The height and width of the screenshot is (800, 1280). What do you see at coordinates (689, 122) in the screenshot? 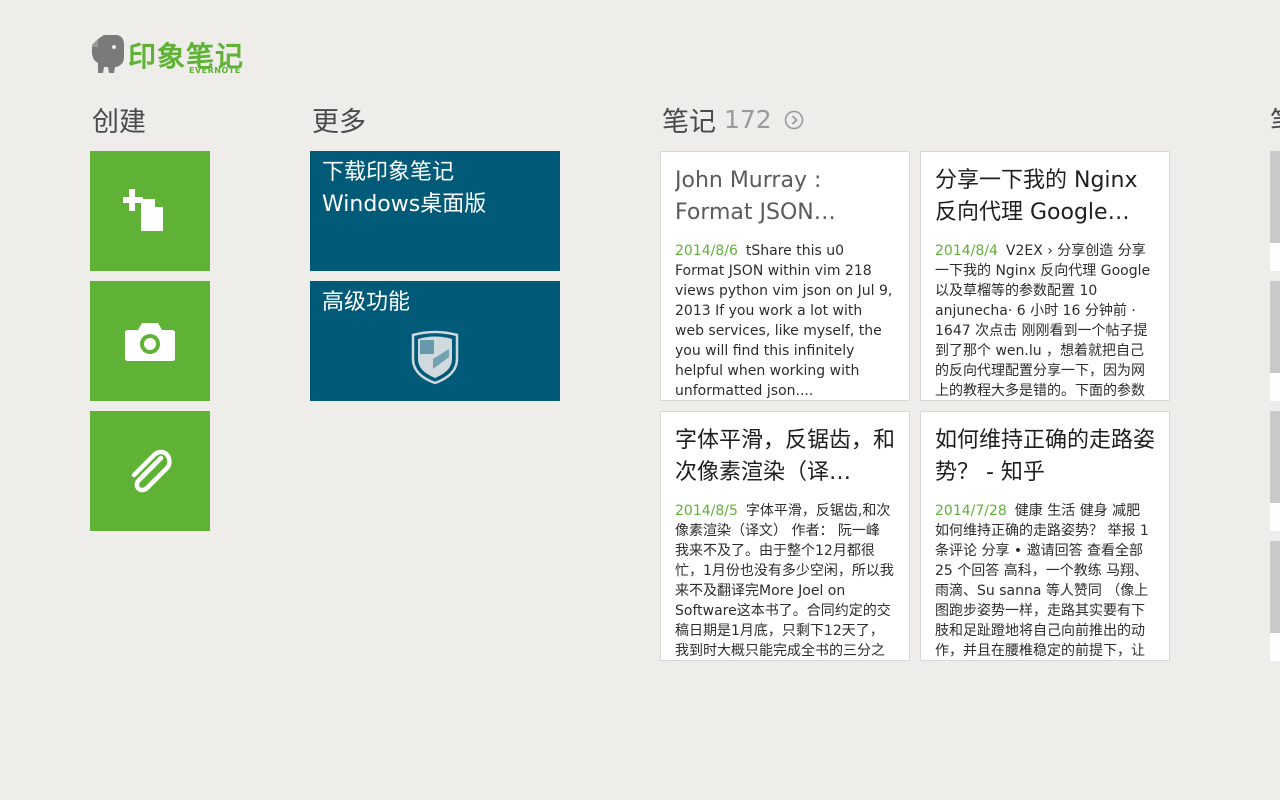
I see `notes-section-title: 笔记` at bounding box center [689, 122].